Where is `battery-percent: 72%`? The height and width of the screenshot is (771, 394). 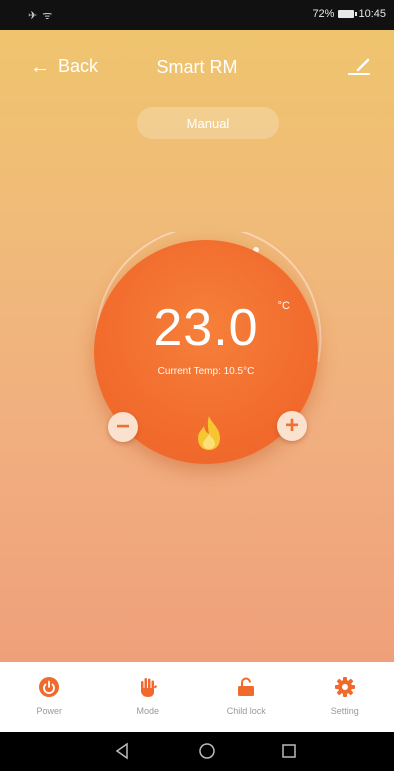
battery-percent: 72% is located at coordinates (323, 14).